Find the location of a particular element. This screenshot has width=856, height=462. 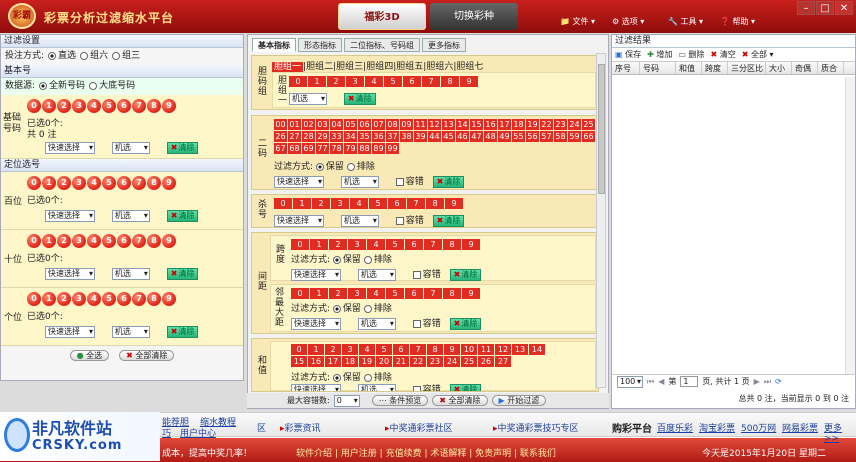

nav-link: 用户注册 is located at coordinates (359, 454).